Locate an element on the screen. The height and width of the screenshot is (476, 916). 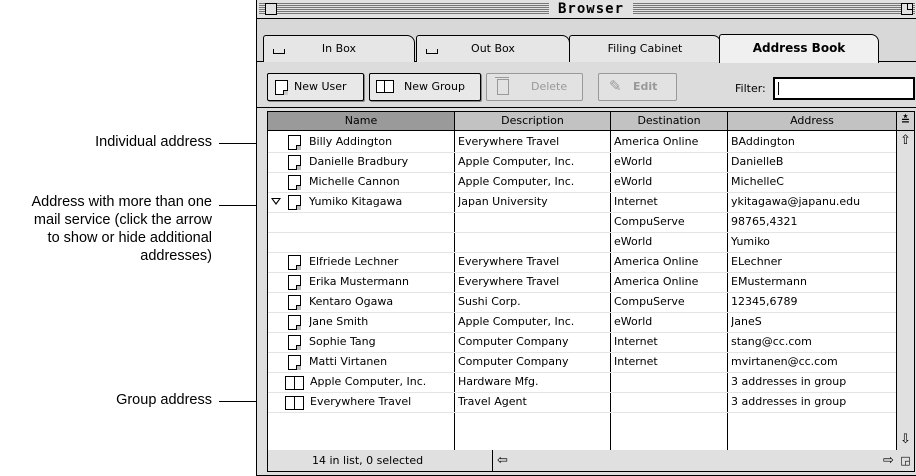
cell-name: Sophie Tang is located at coordinates (342, 341).